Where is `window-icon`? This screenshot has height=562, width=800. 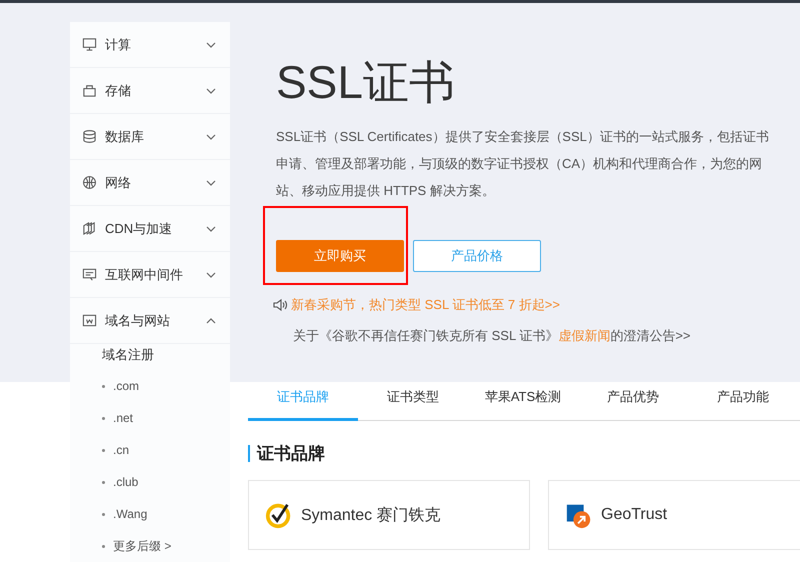 window-icon is located at coordinates (89, 320).